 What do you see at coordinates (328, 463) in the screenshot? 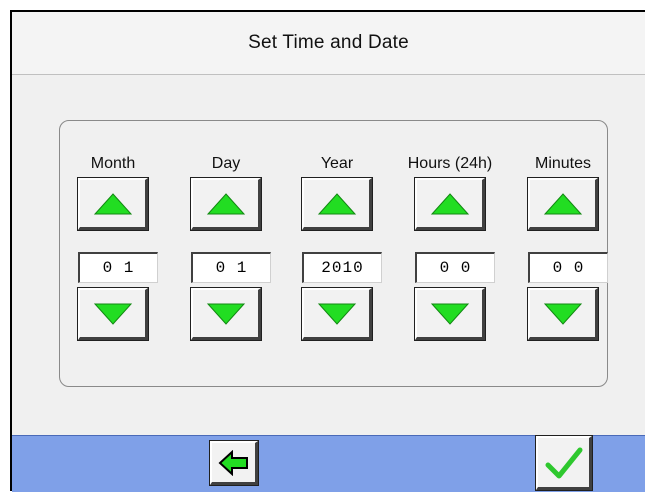
I see `bottom-toolbar` at bounding box center [328, 463].